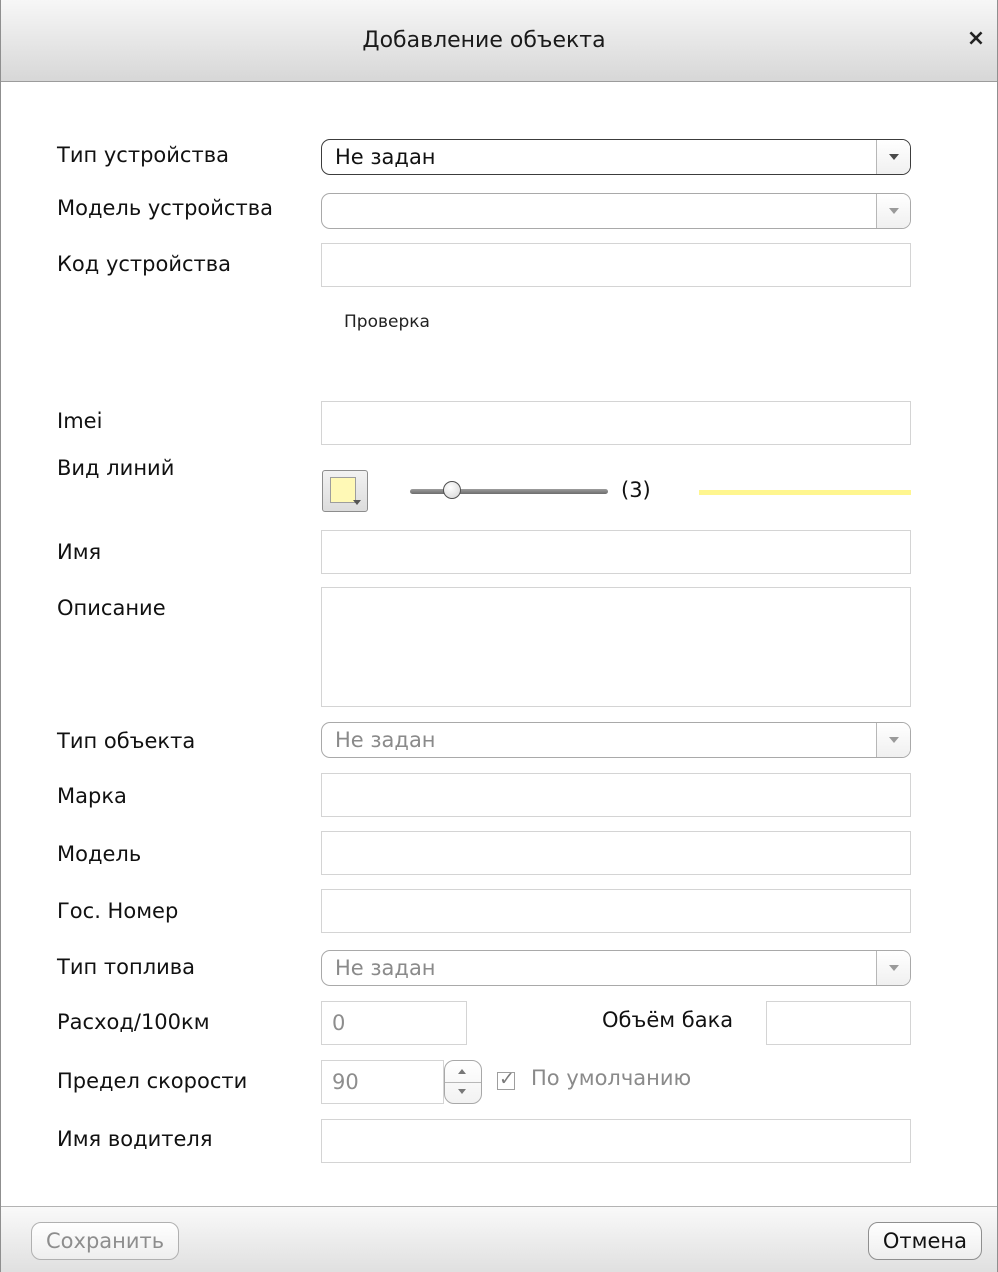 Image resolution: width=998 pixels, height=1272 pixels. What do you see at coordinates (339, 1023) in the screenshot?
I see `fuel-consumption-value: 0` at bounding box center [339, 1023].